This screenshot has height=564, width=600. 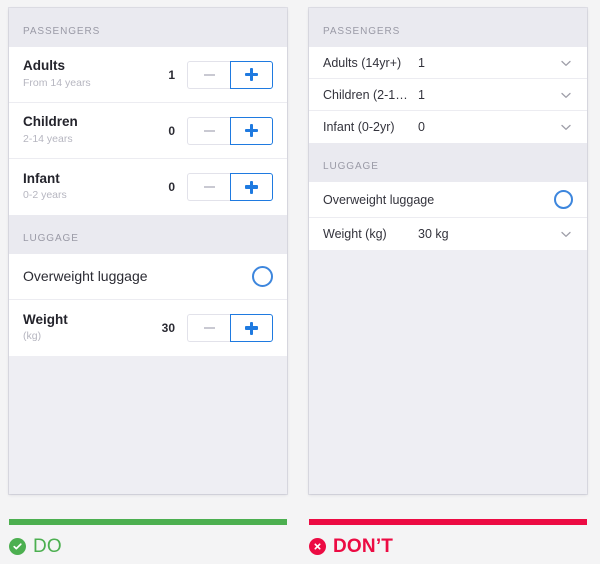 What do you see at coordinates (362, 62) in the screenshot?
I see `row-label: Adults (14yr+)` at bounding box center [362, 62].